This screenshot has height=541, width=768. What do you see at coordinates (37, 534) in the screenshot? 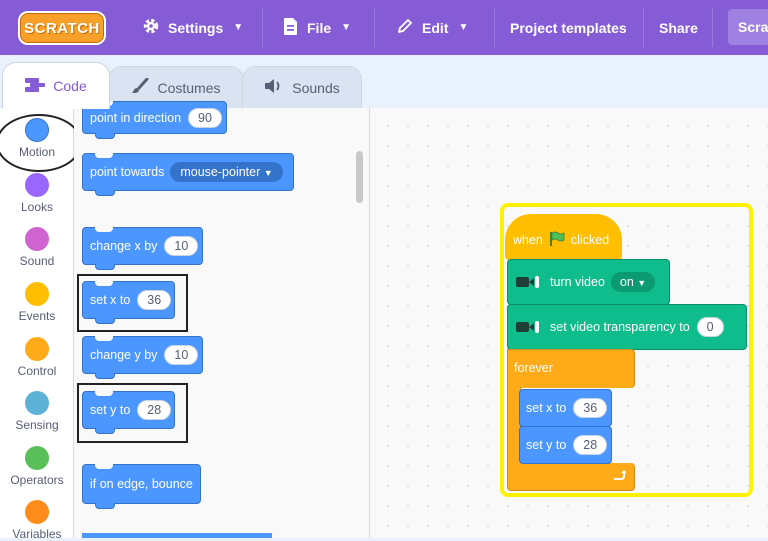
I see `category-label: Variables` at bounding box center [37, 534].